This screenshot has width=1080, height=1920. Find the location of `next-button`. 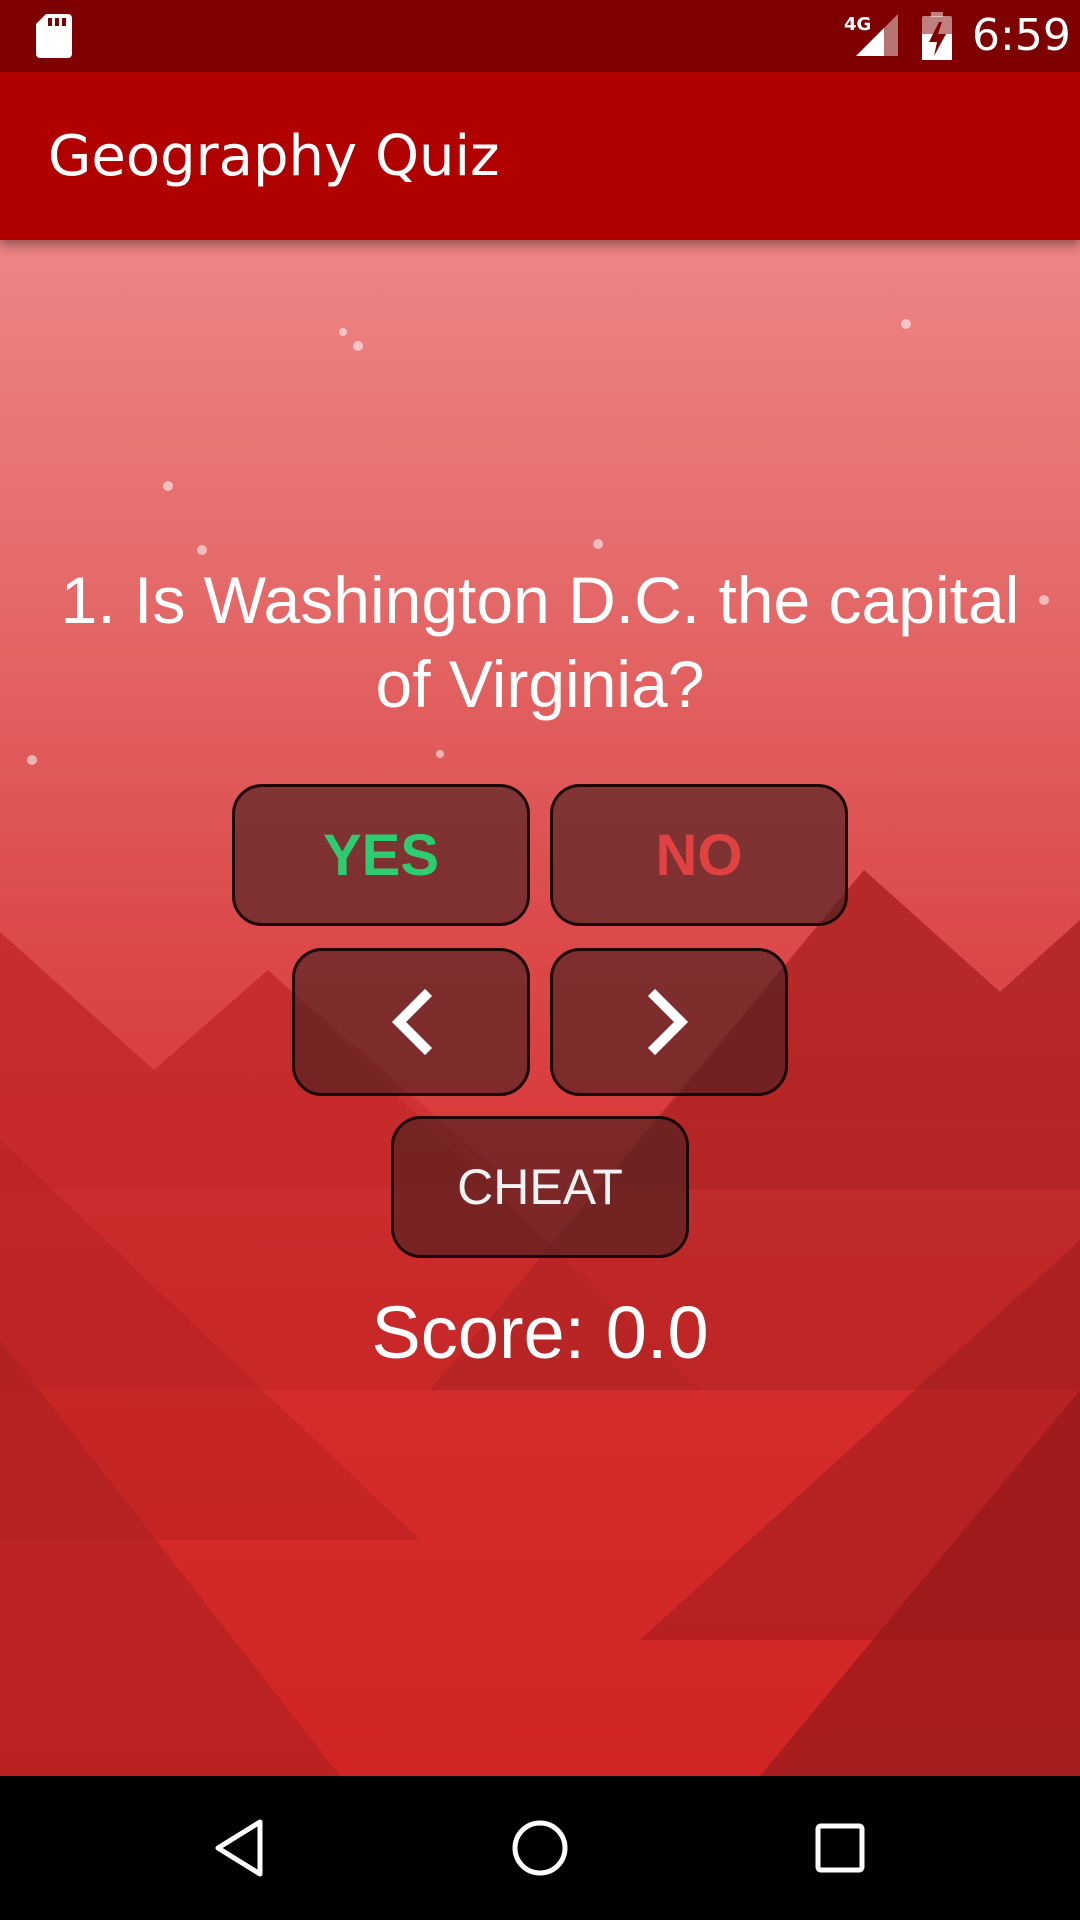

next-button is located at coordinates (669, 1022).